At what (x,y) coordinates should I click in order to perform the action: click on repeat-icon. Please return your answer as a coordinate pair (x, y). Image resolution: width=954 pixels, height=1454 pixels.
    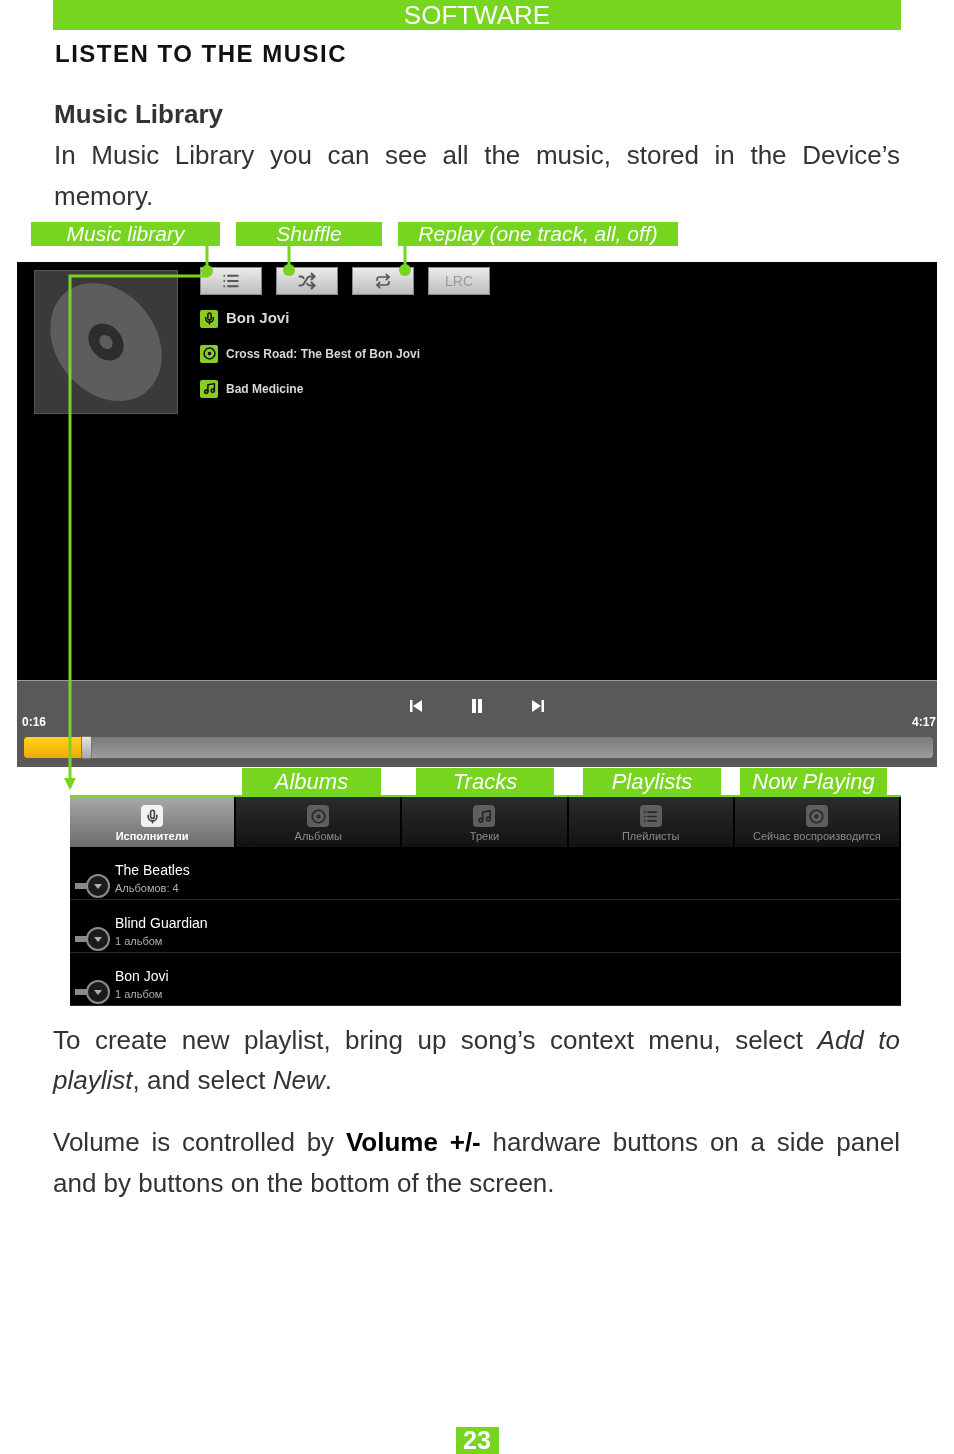
    Looking at the image, I should click on (383, 281).